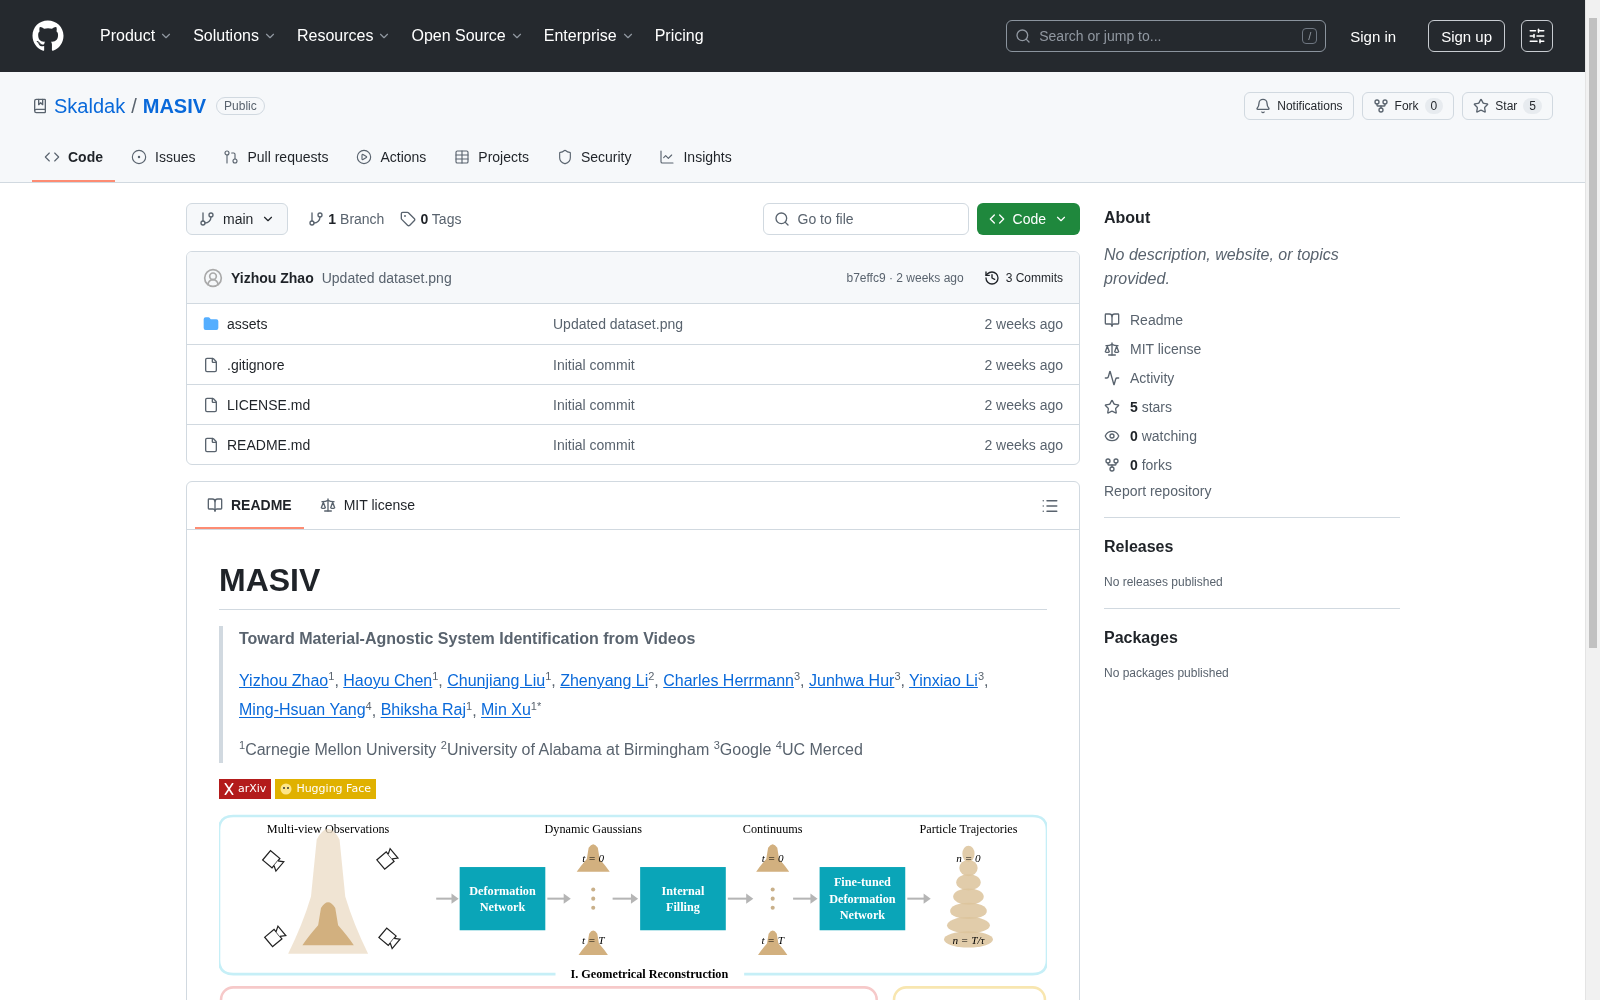  I want to click on star-button: Star 5, so click(1507, 106).